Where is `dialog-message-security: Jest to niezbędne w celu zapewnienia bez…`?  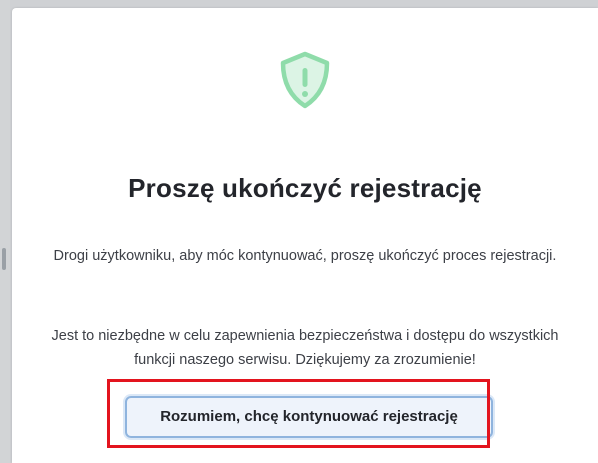 dialog-message-security: Jest to niezbędne w celu zapewnienia bez… is located at coordinates (305, 348).